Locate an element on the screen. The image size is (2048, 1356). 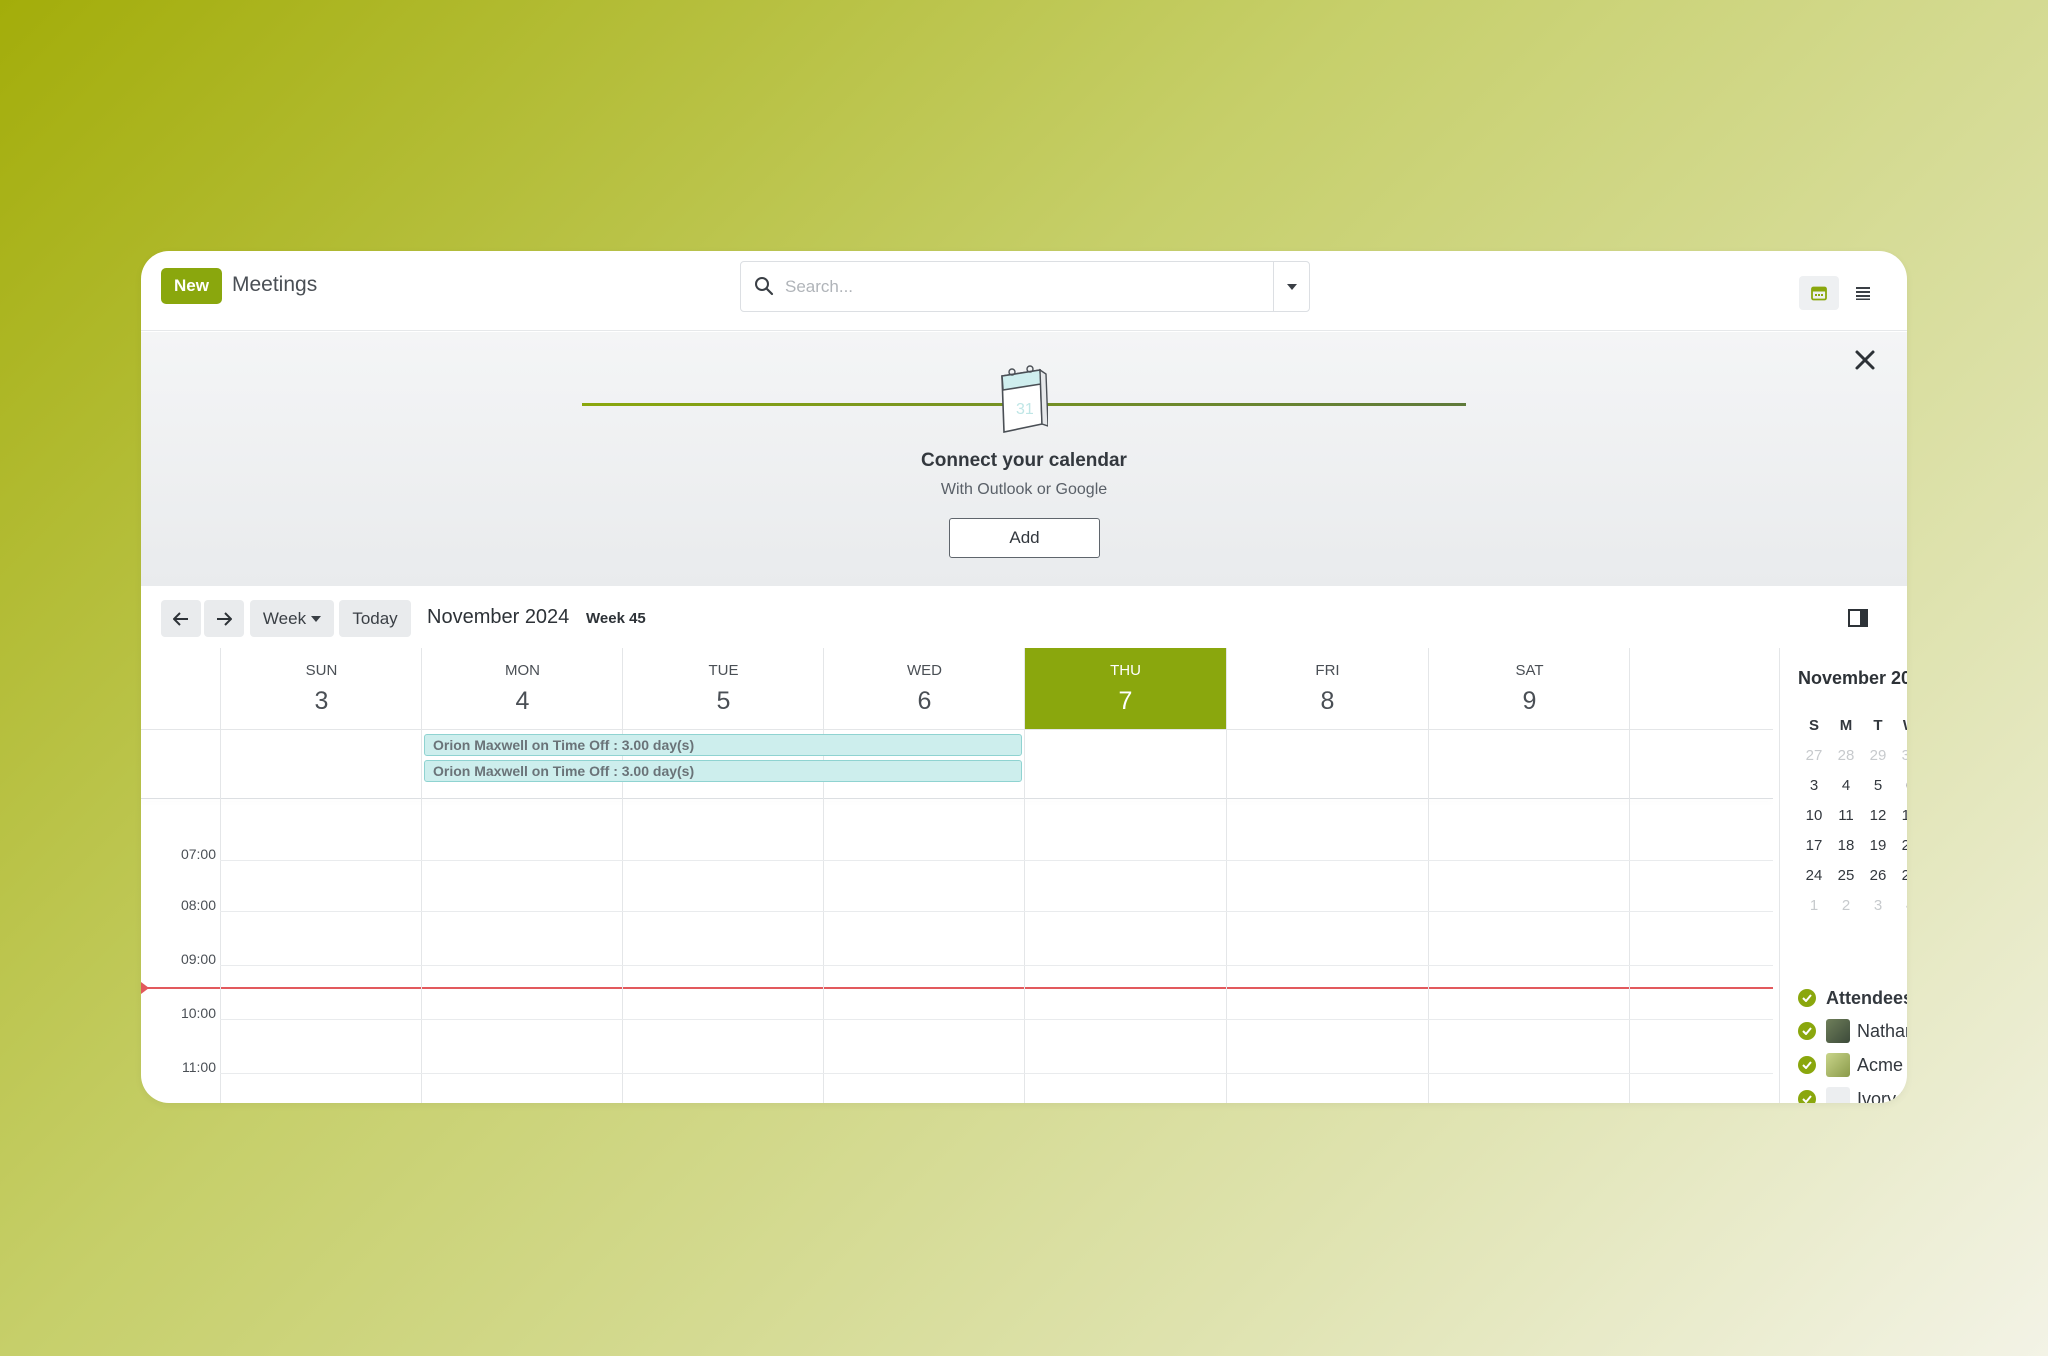
mini-calendar-day: 6 is located at coordinates (1900, 785).